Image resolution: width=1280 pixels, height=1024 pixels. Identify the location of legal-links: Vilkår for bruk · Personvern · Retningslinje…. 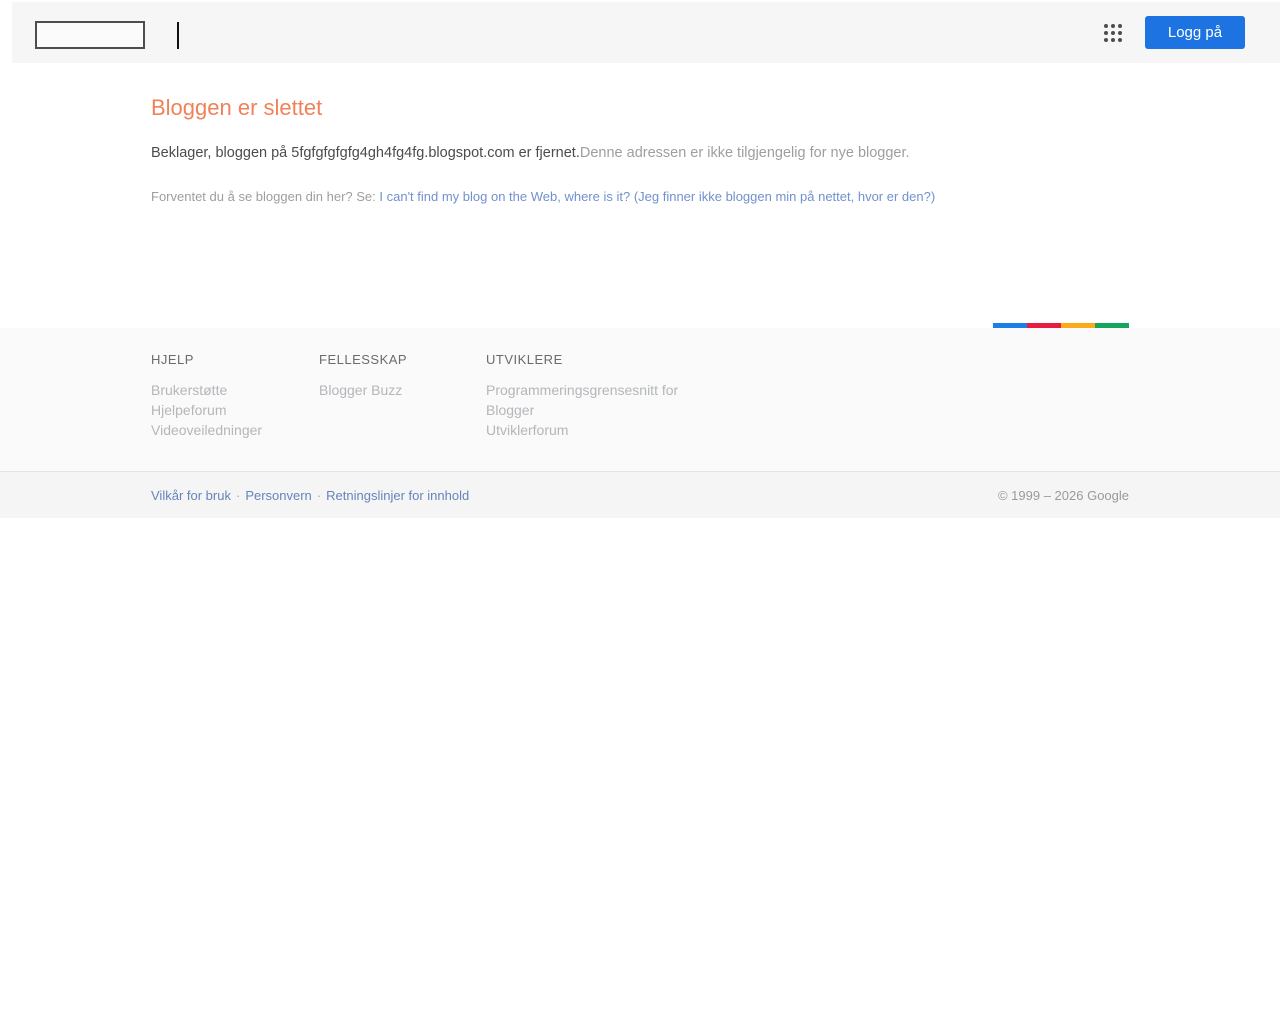
(310, 495).